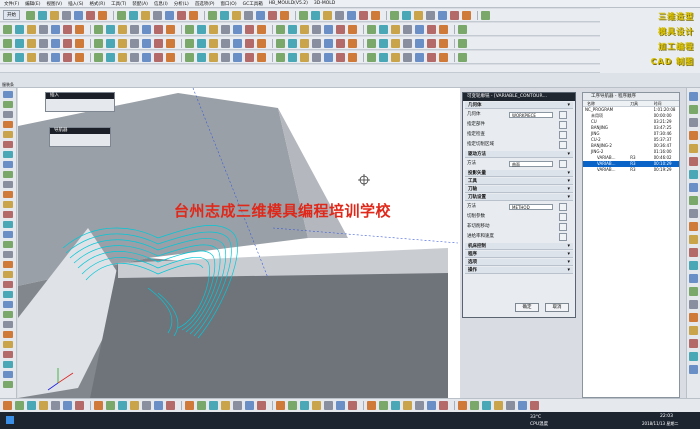 The image size is (700, 429). I want to click on menu-item-8: 分析(L), so click(181, 4).